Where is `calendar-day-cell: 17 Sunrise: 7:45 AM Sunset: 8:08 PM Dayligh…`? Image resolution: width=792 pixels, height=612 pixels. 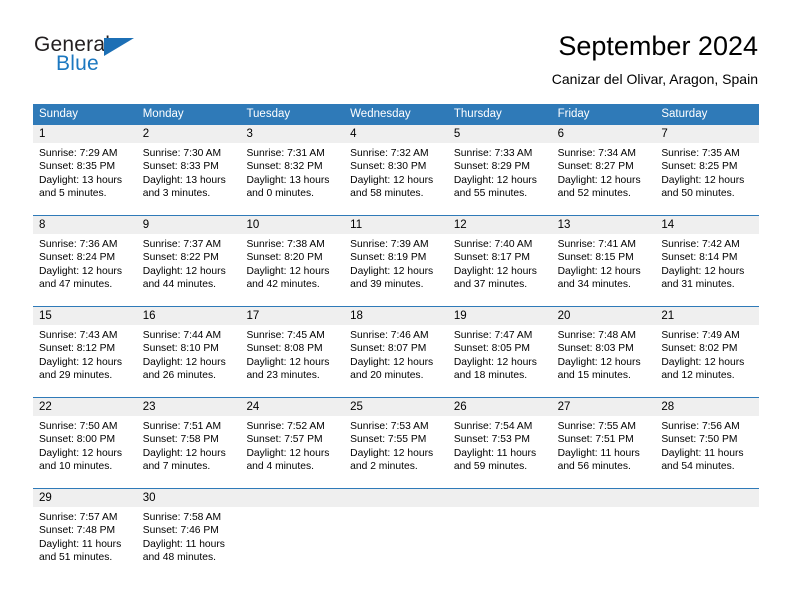 calendar-day-cell: 17 Sunrise: 7:45 AM Sunset: 8:08 PM Dayligh… is located at coordinates (292, 352).